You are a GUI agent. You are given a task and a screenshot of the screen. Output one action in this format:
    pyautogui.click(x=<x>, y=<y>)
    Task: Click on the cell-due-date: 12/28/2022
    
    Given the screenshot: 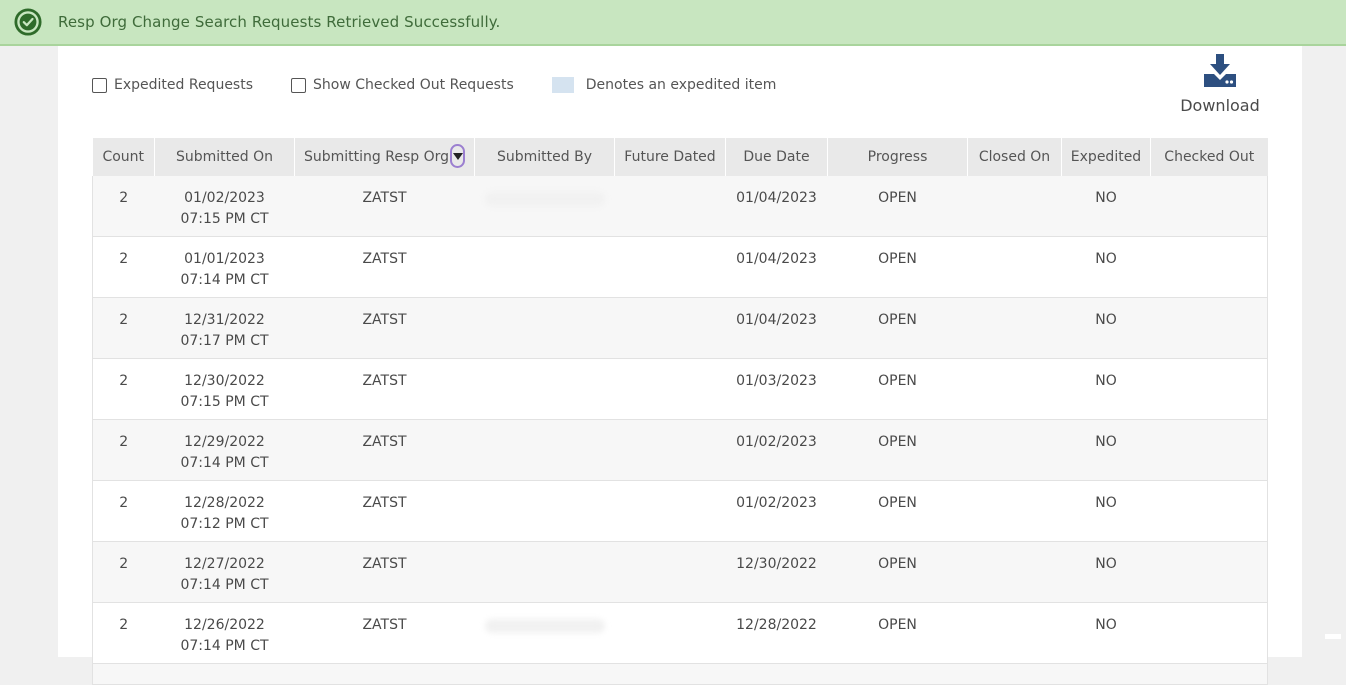 What is the action you would take?
    pyautogui.click(x=776, y=625)
    